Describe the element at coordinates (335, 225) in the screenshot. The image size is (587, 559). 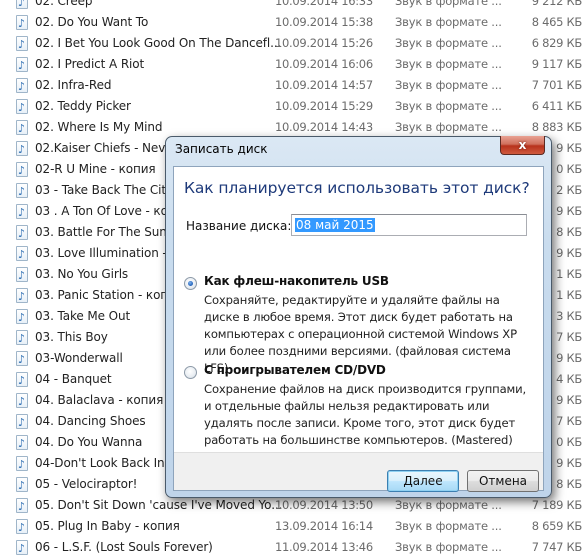
I see `disc-name-value: 08 май 2015` at that location.